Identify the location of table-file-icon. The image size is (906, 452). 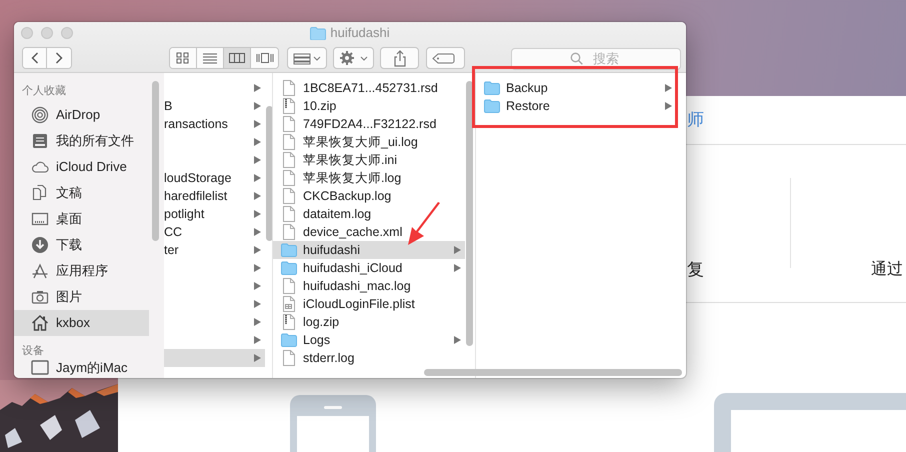
(289, 304).